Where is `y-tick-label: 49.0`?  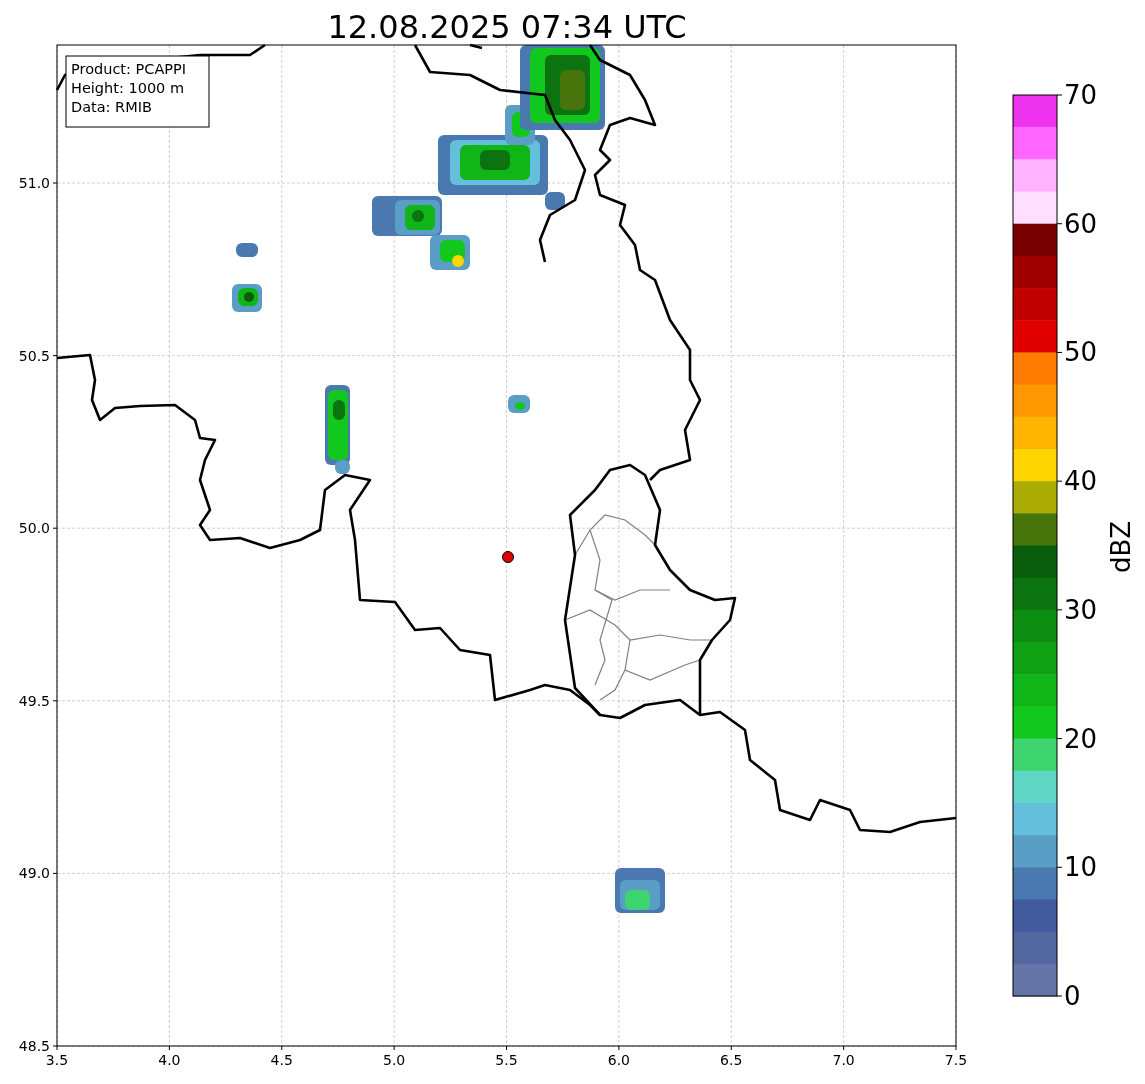
y-tick-label: 49.0 is located at coordinates (34, 873).